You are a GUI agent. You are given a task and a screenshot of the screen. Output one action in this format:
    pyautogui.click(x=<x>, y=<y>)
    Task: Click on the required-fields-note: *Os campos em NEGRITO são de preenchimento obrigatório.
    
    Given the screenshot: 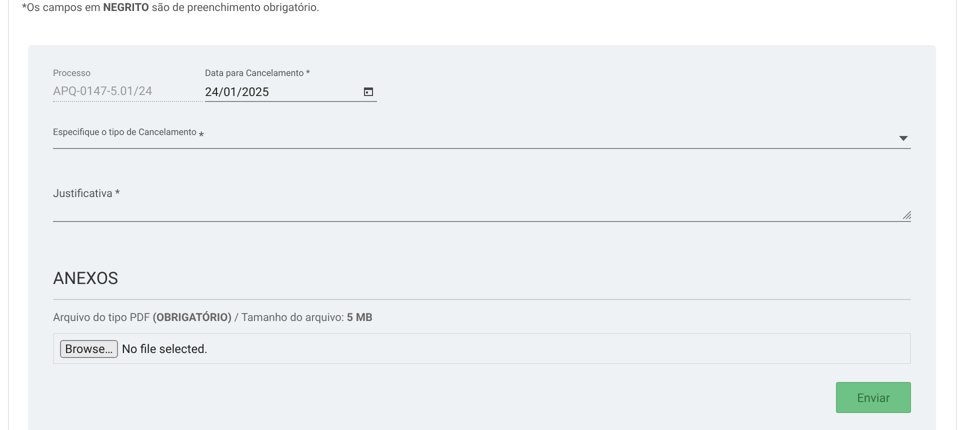 What is the action you would take?
    pyautogui.click(x=171, y=8)
    